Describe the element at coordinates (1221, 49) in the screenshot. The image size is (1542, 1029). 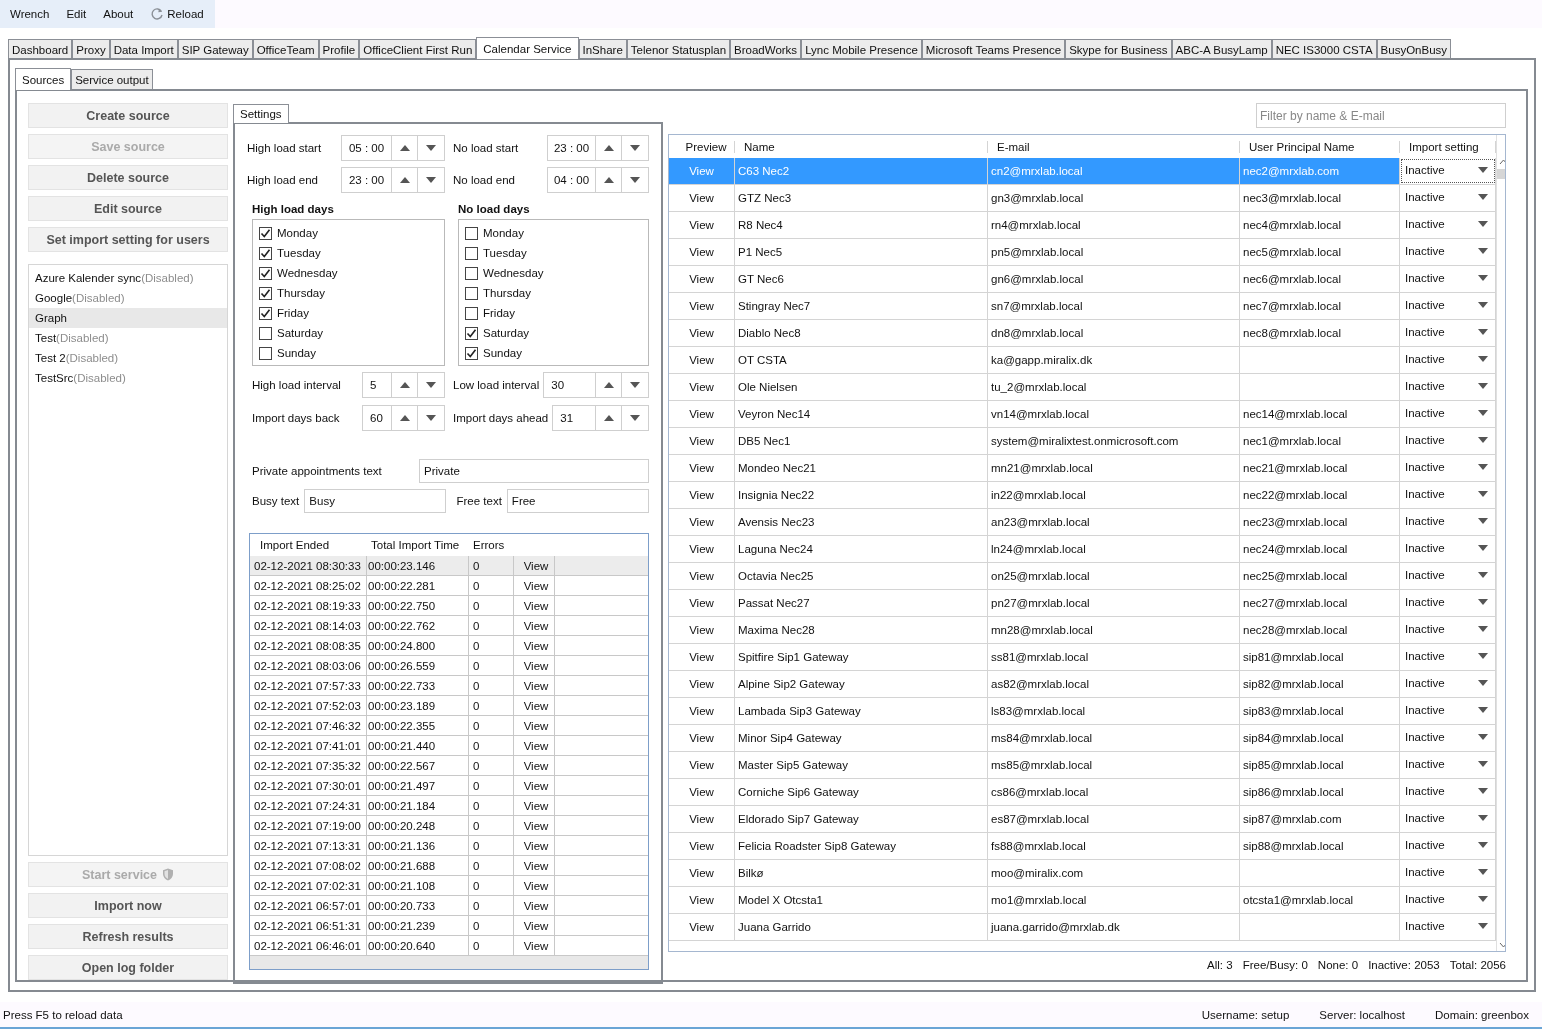
I see `tab: ABC-A BusyLamp` at that location.